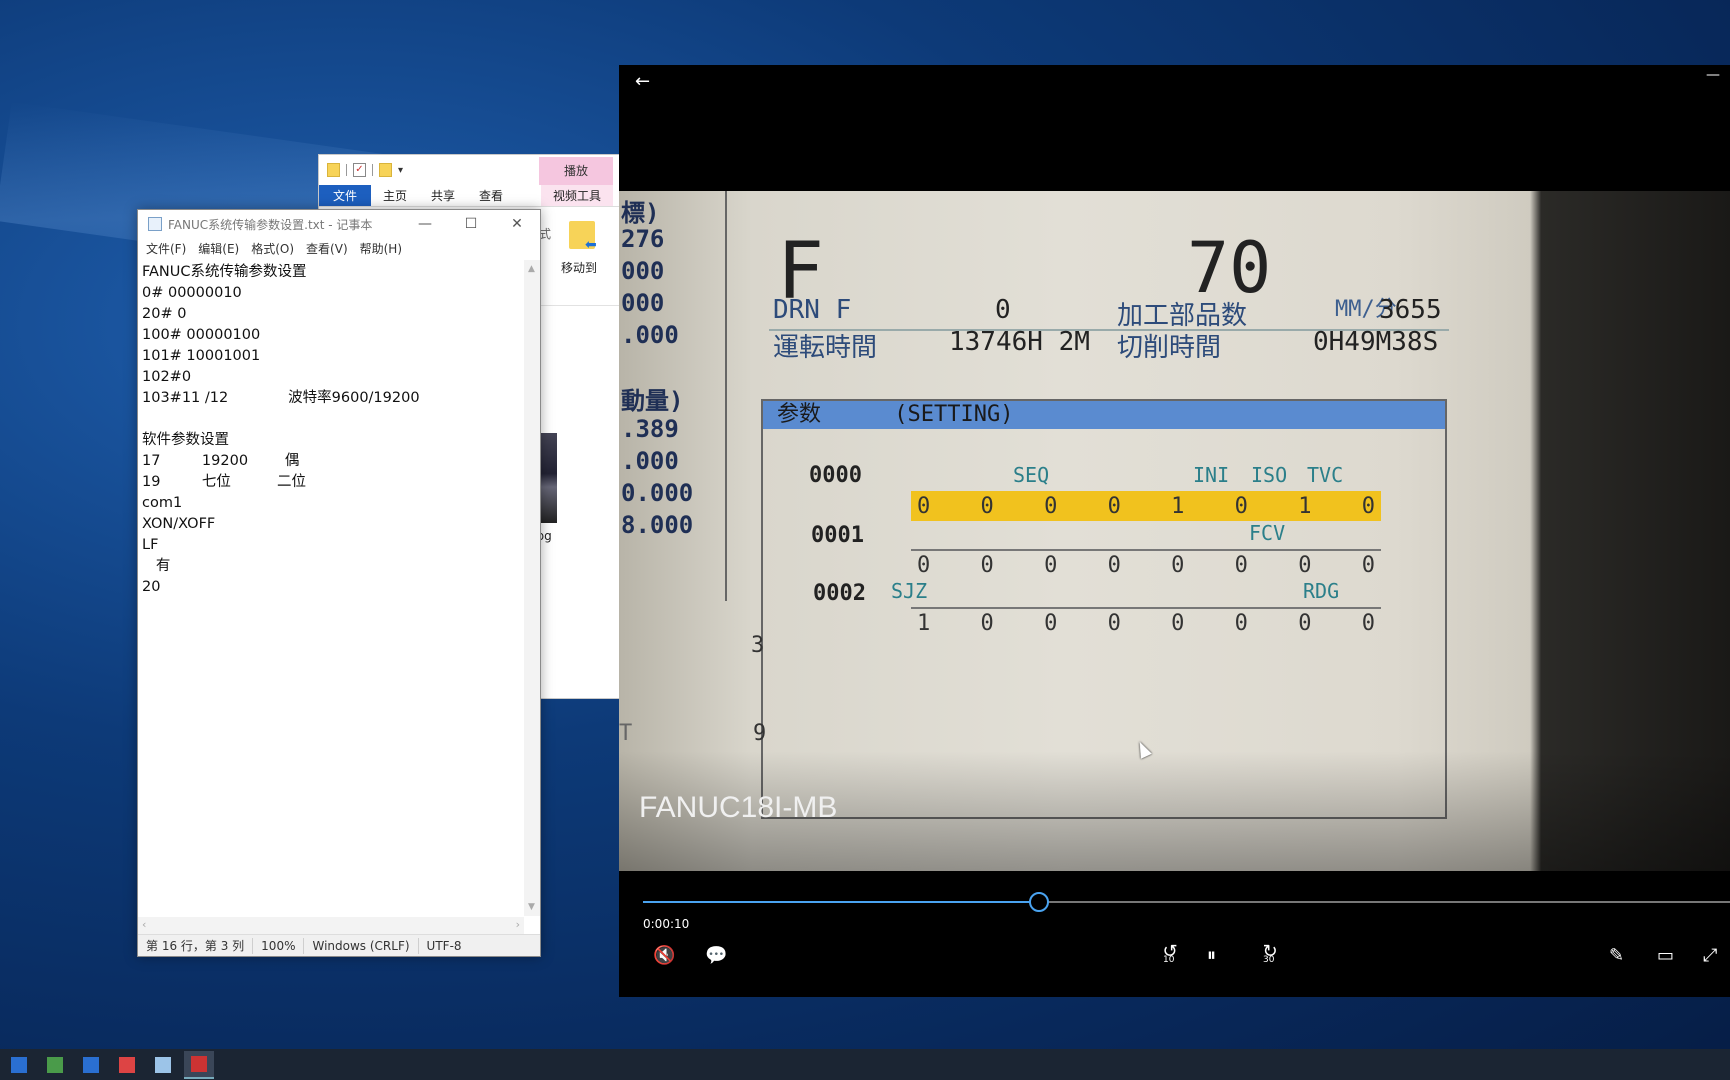 The image size is (1730, 1080). What do you see at coordinates (270, 224) in the screenshot?
I see `window-title: FANUC系统传输参数设置.txt - 记事本` at bounding box center [270, 224].